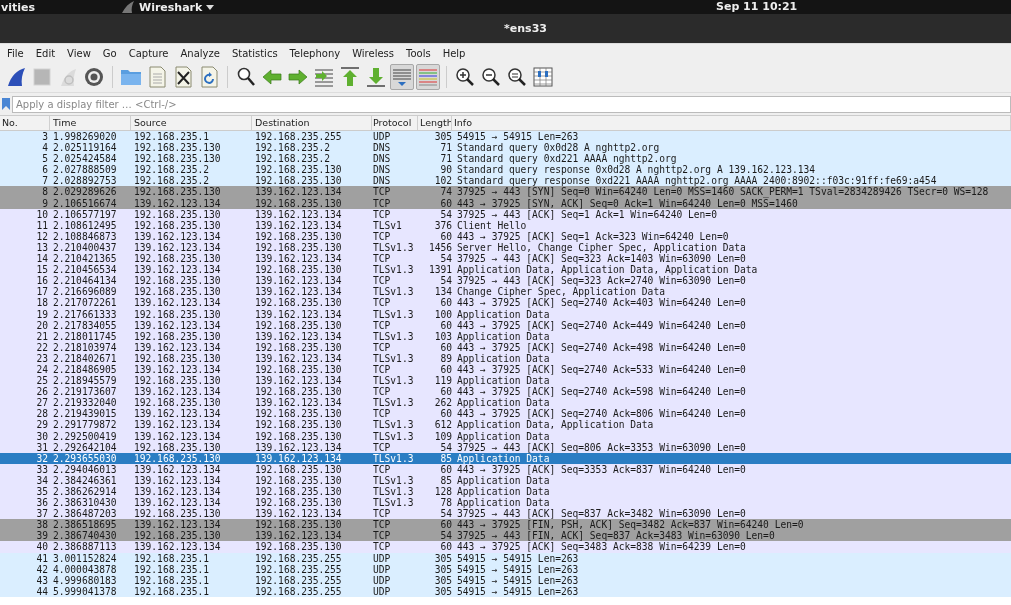 The image size is (1011, 605). I want to click on packet-row: 27 2.219332040 192.168.235.130 139.162.123.134 TLSv1.3 262 Application Data, so click(505, 403).